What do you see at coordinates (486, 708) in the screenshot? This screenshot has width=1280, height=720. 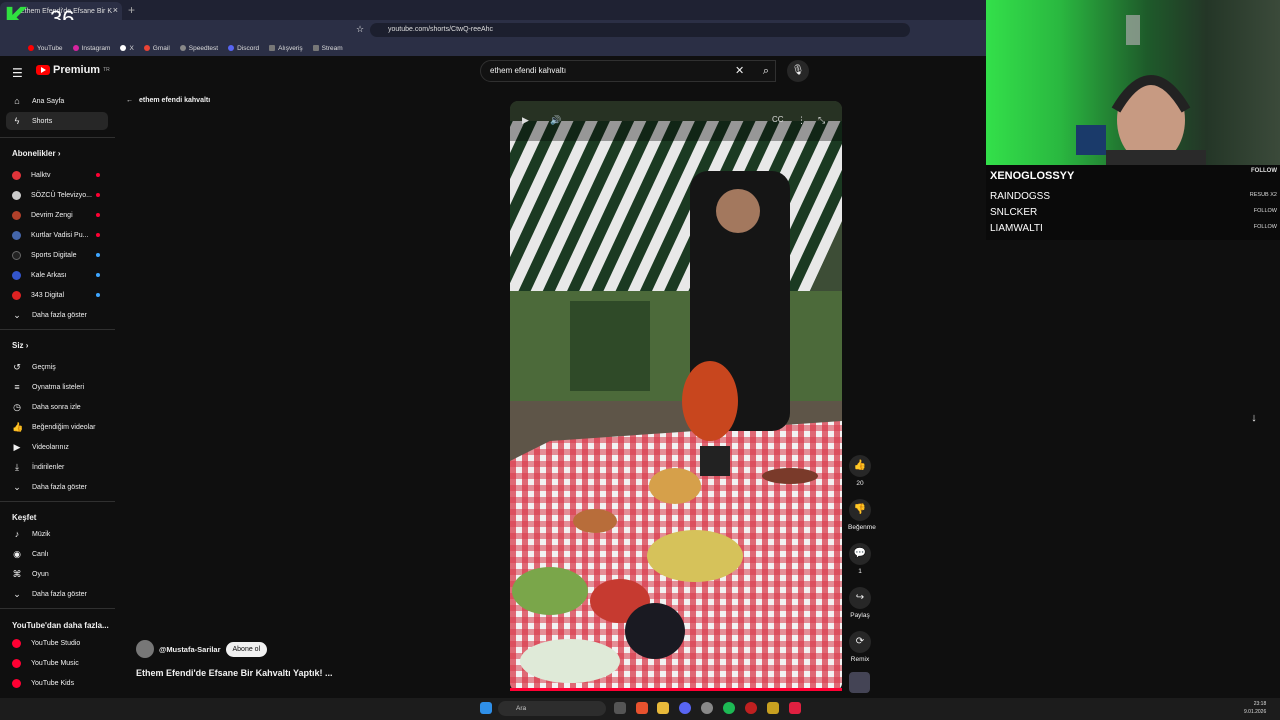 I see `windows-start-icon` at bounding box center [486, 708].